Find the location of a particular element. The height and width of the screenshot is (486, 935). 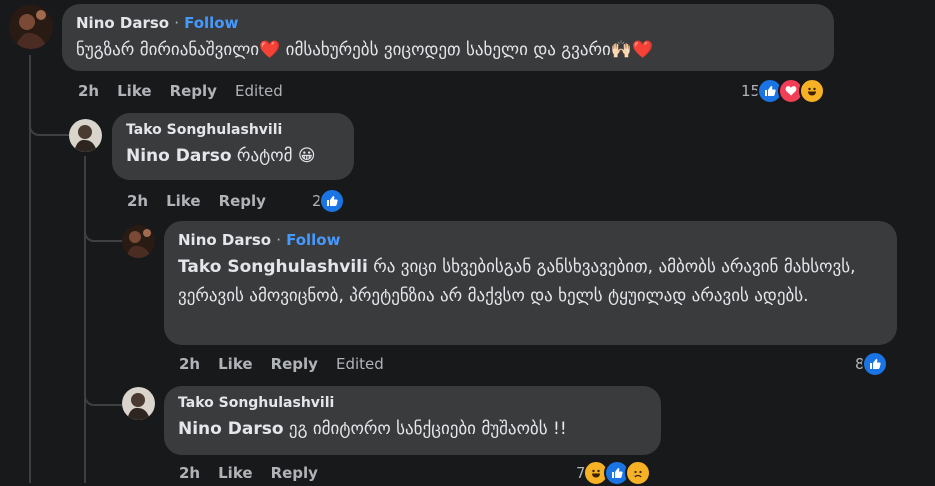

reply-bubble: Tako Songhulashvili Nino Darso რატომ 😀 is located at coordinates (233, 146).